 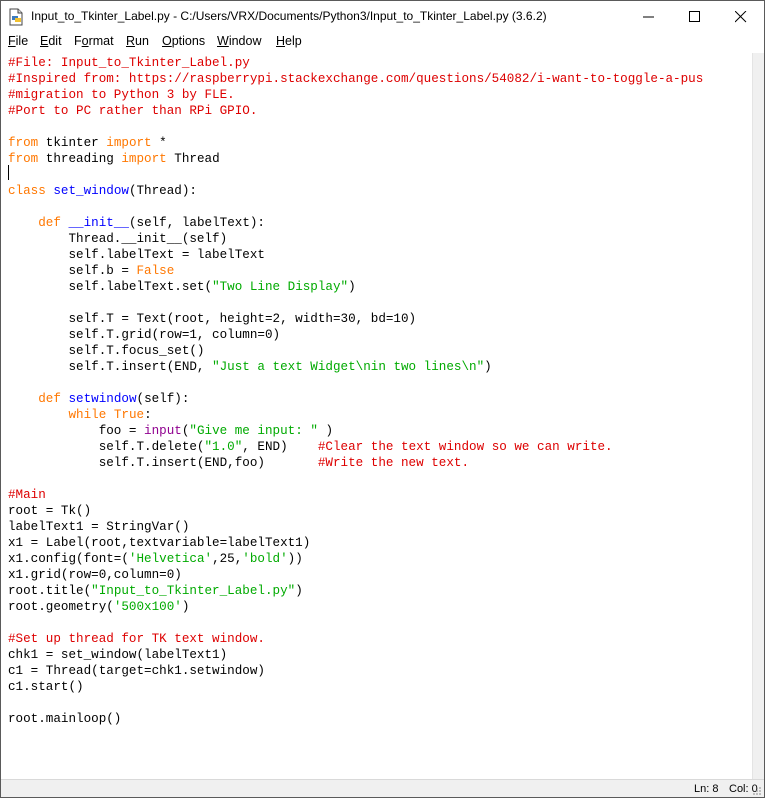 I want to click on code-token-str: "Two Line Display", so click(x=280, y=287).